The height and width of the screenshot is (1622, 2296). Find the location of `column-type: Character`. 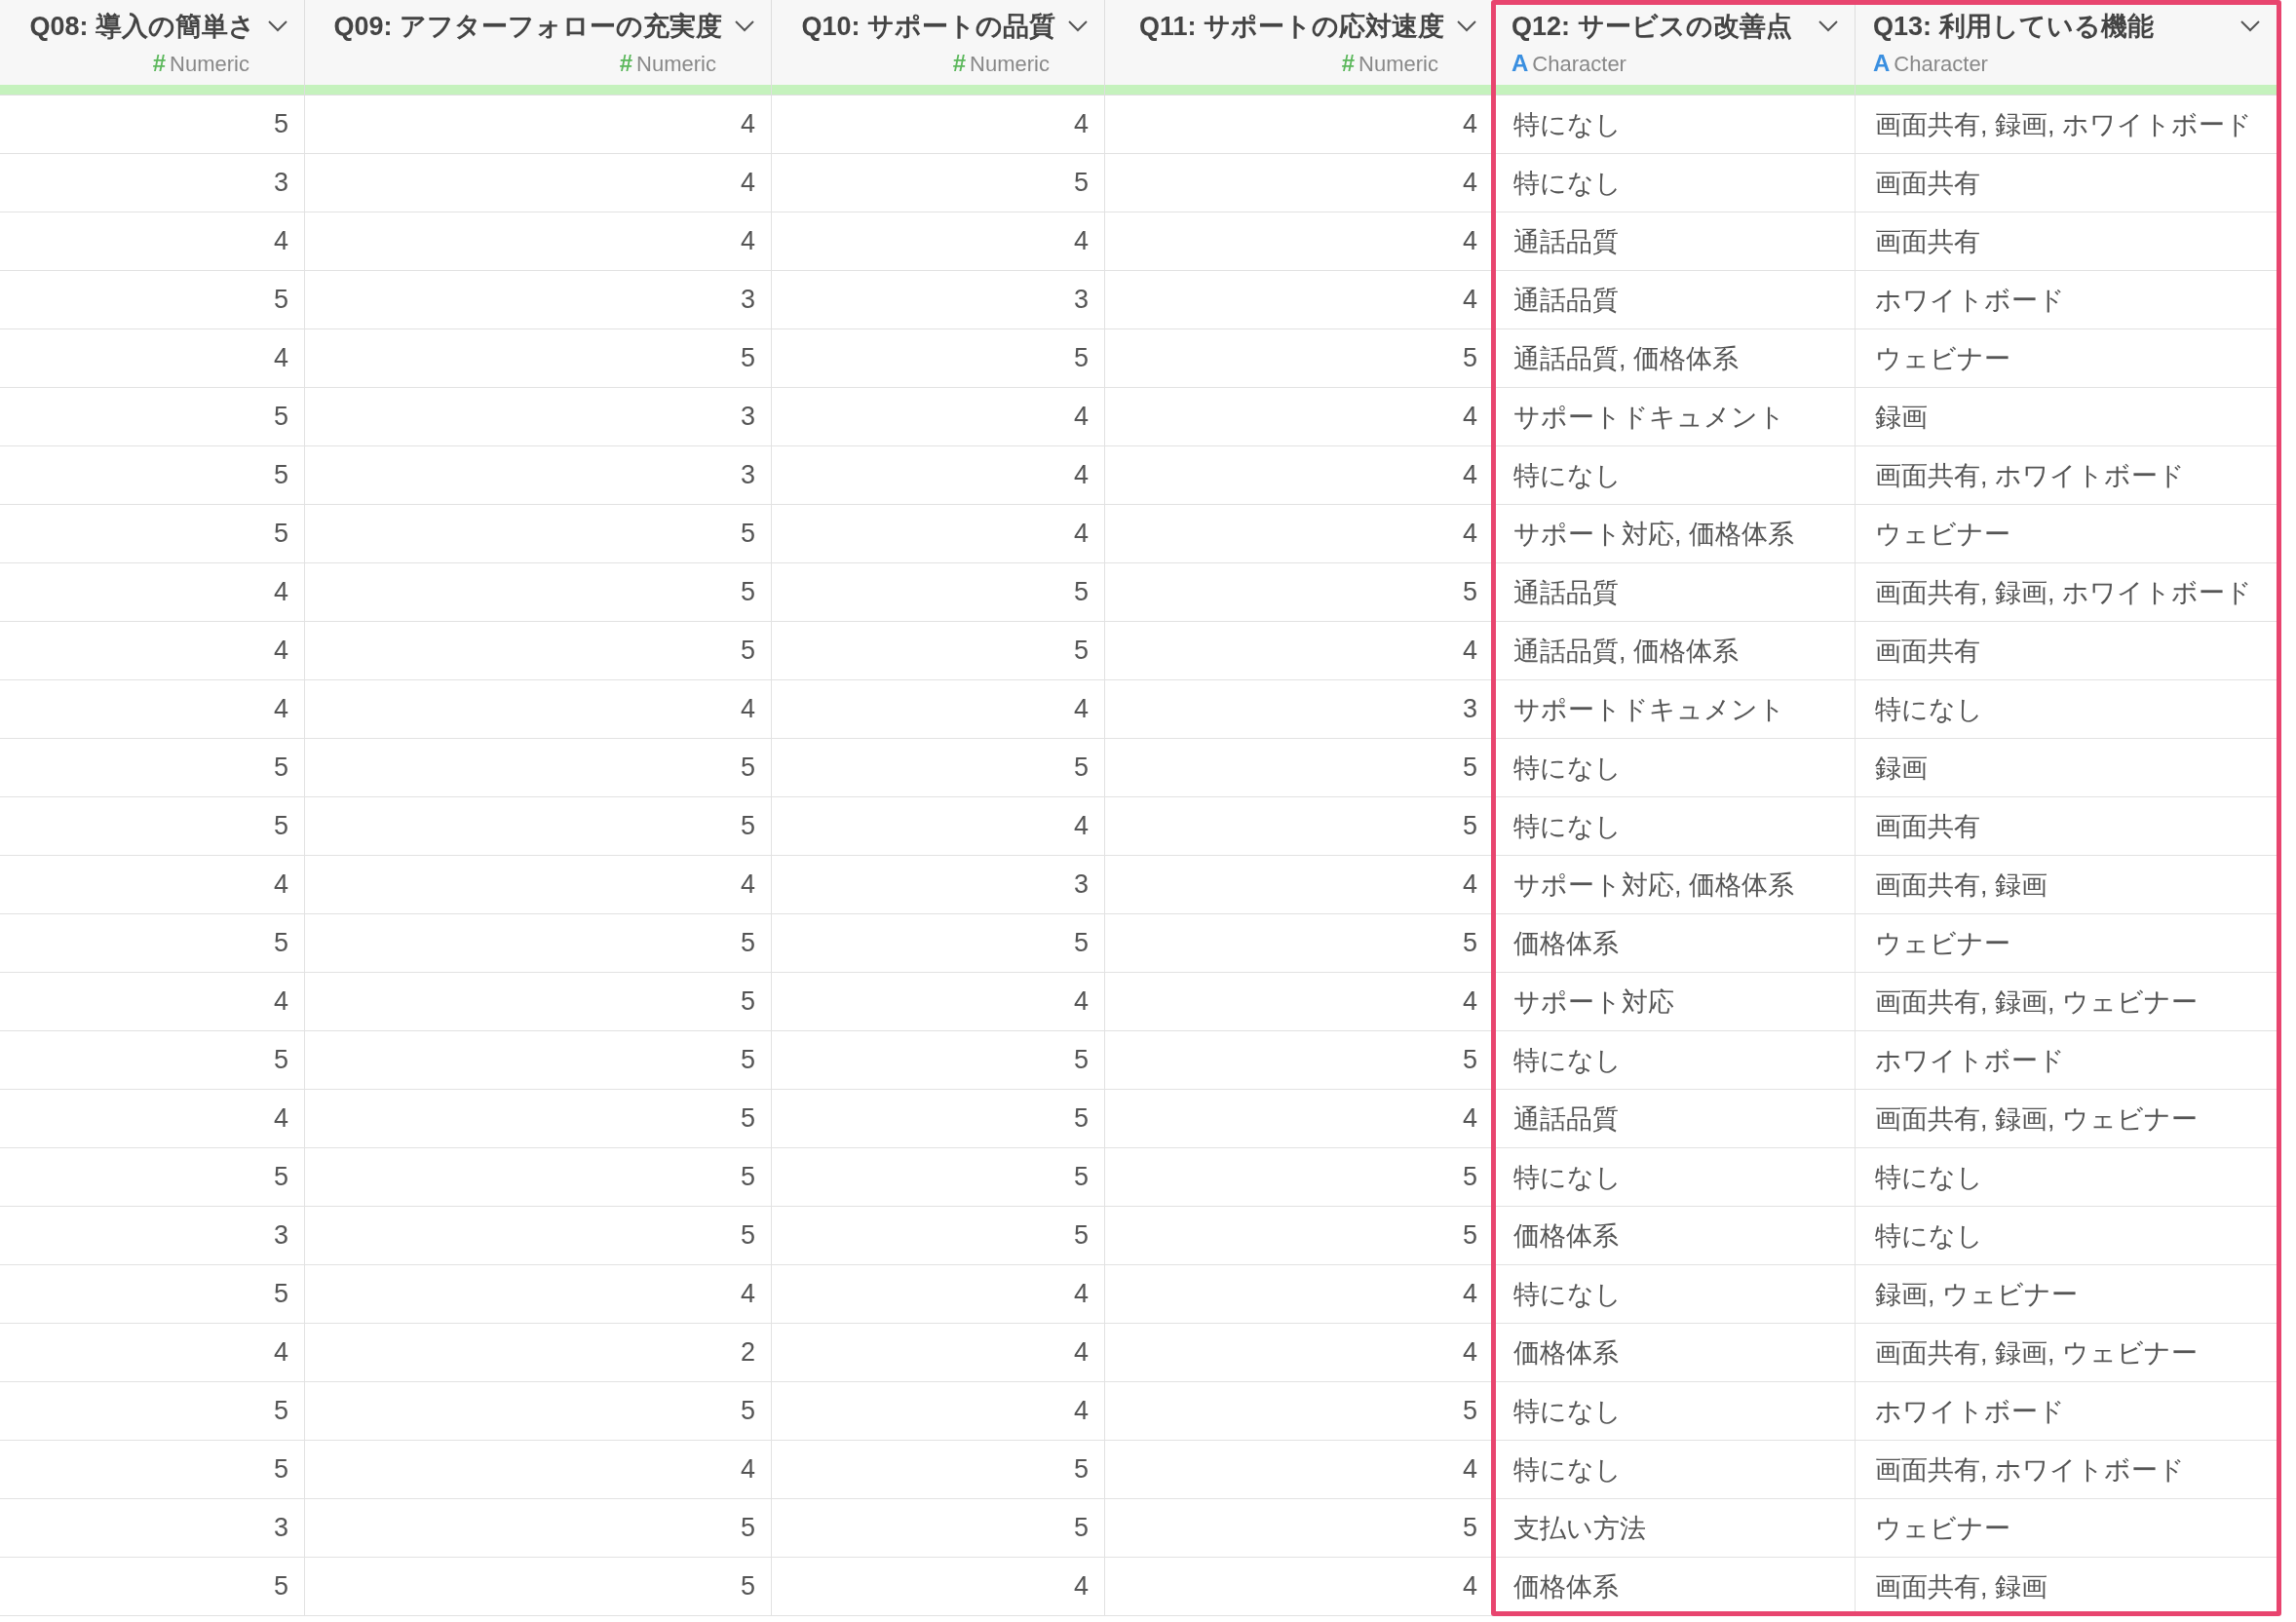

column-type: Character is located at coordinates (1579, 64).